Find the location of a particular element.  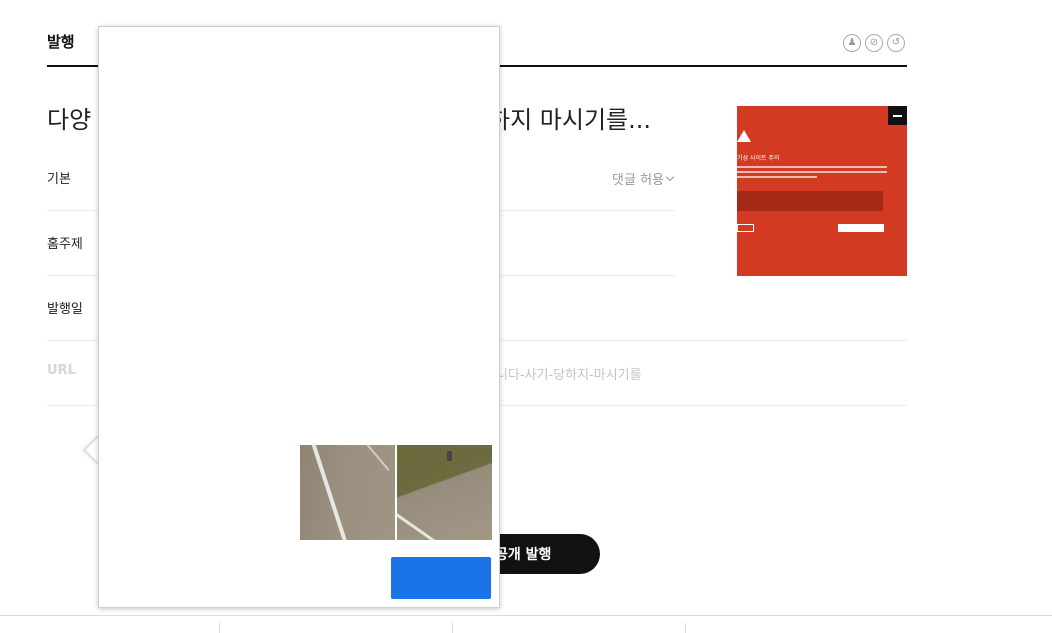

footer-divider is located at coordinates (526, 615).